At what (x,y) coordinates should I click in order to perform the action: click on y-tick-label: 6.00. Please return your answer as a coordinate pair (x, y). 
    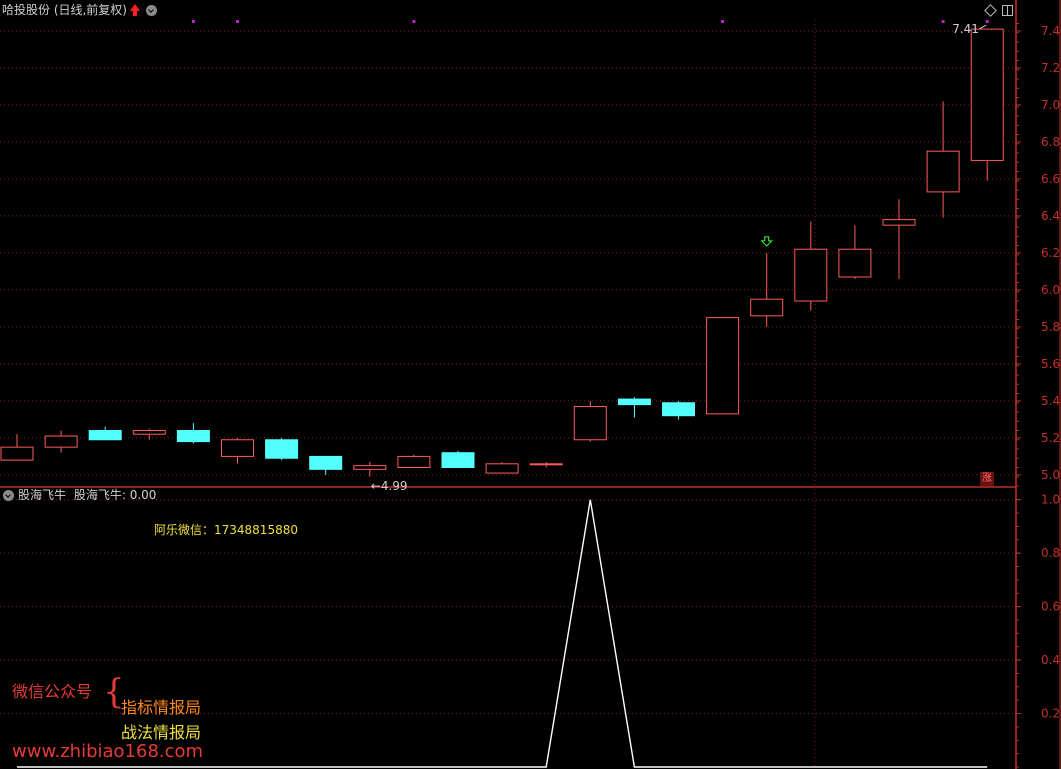
    Looking at the image, I should click on (1051, 290).